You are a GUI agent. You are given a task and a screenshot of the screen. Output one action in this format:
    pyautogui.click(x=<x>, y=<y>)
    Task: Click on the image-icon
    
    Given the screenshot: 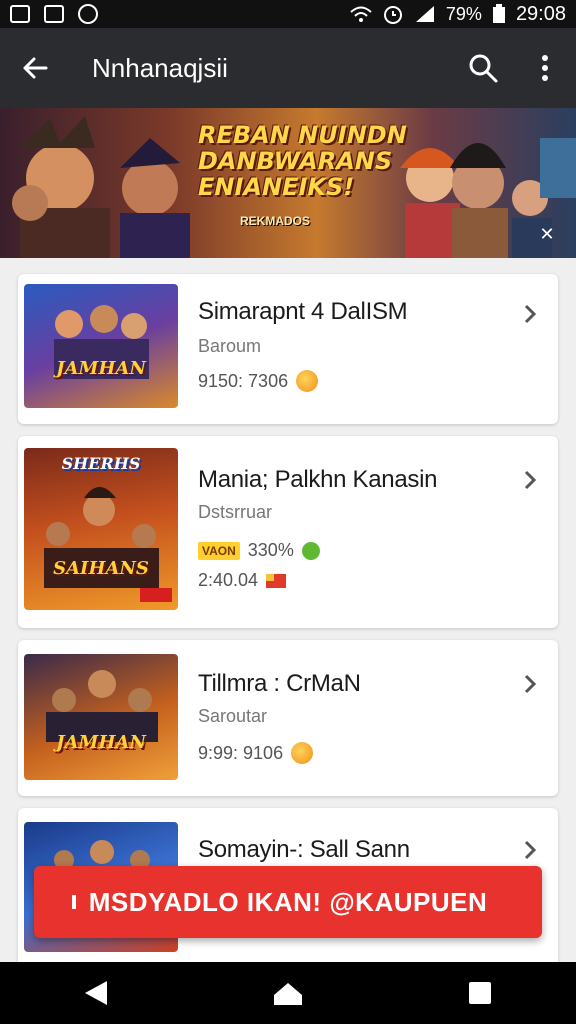 What is the action you would take?
    pyautogui.click(x=20, y=14)
    